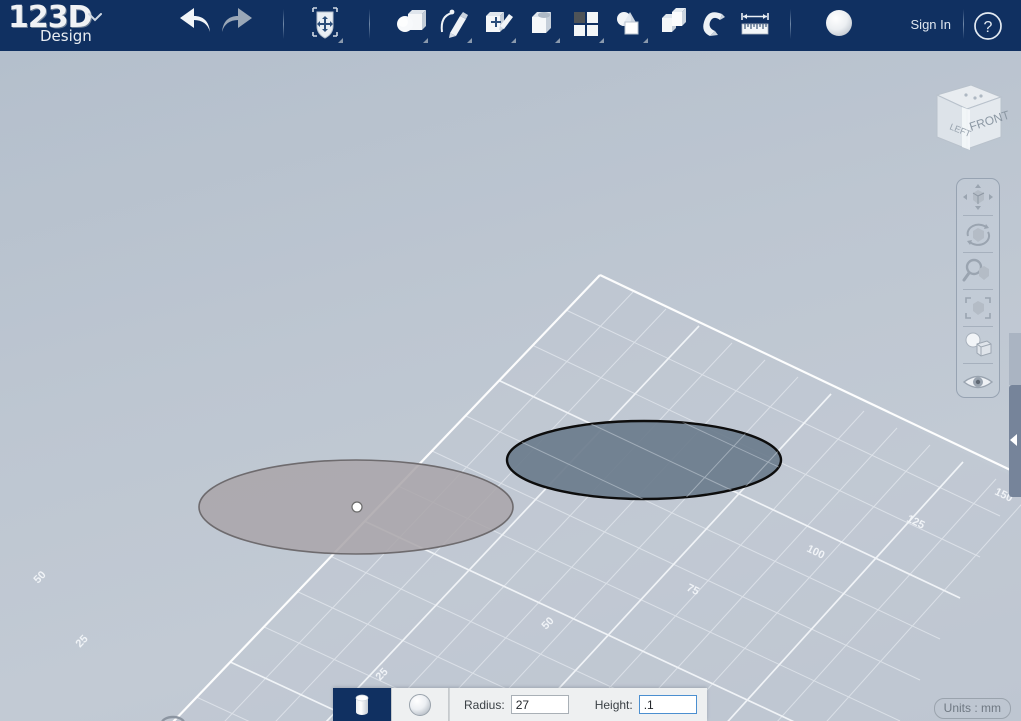 Image resolution: width=1021 pixels, height=721 pixels. What do you see at coordinates (498, 24) in the screenshot?
I see `construct-tool-button` at bounding box center [498, 24].